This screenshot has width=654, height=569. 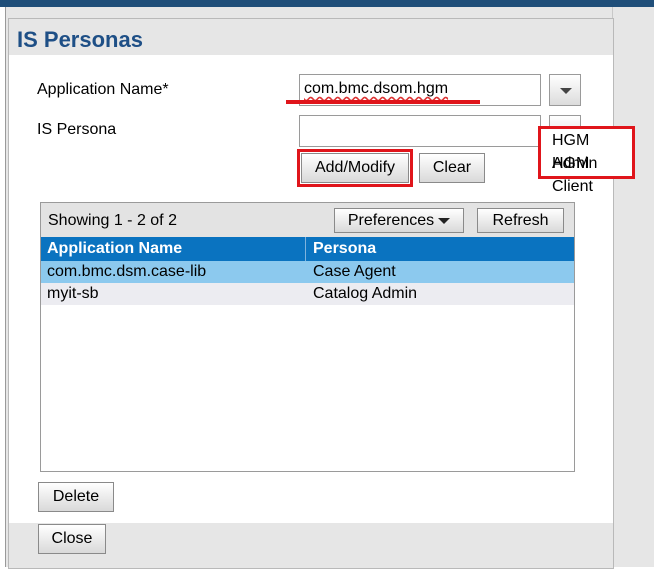 I want to click on application-name-label: Application Name*, so click(x=103, y=89).